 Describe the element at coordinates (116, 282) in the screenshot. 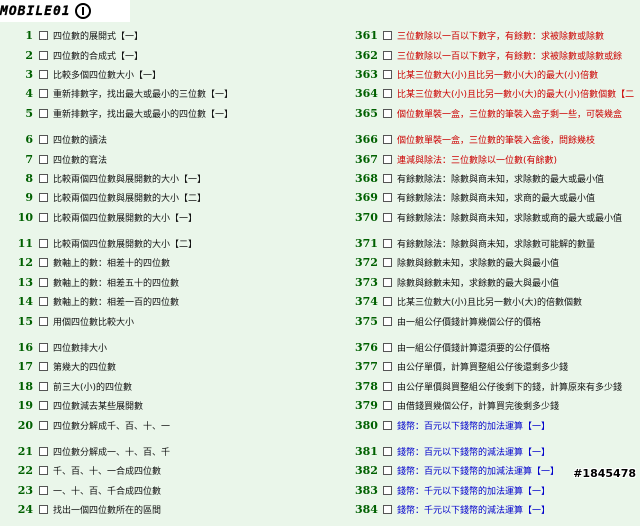

I see `item-link: 數軸上的數：相差五十的四位數` at that location.